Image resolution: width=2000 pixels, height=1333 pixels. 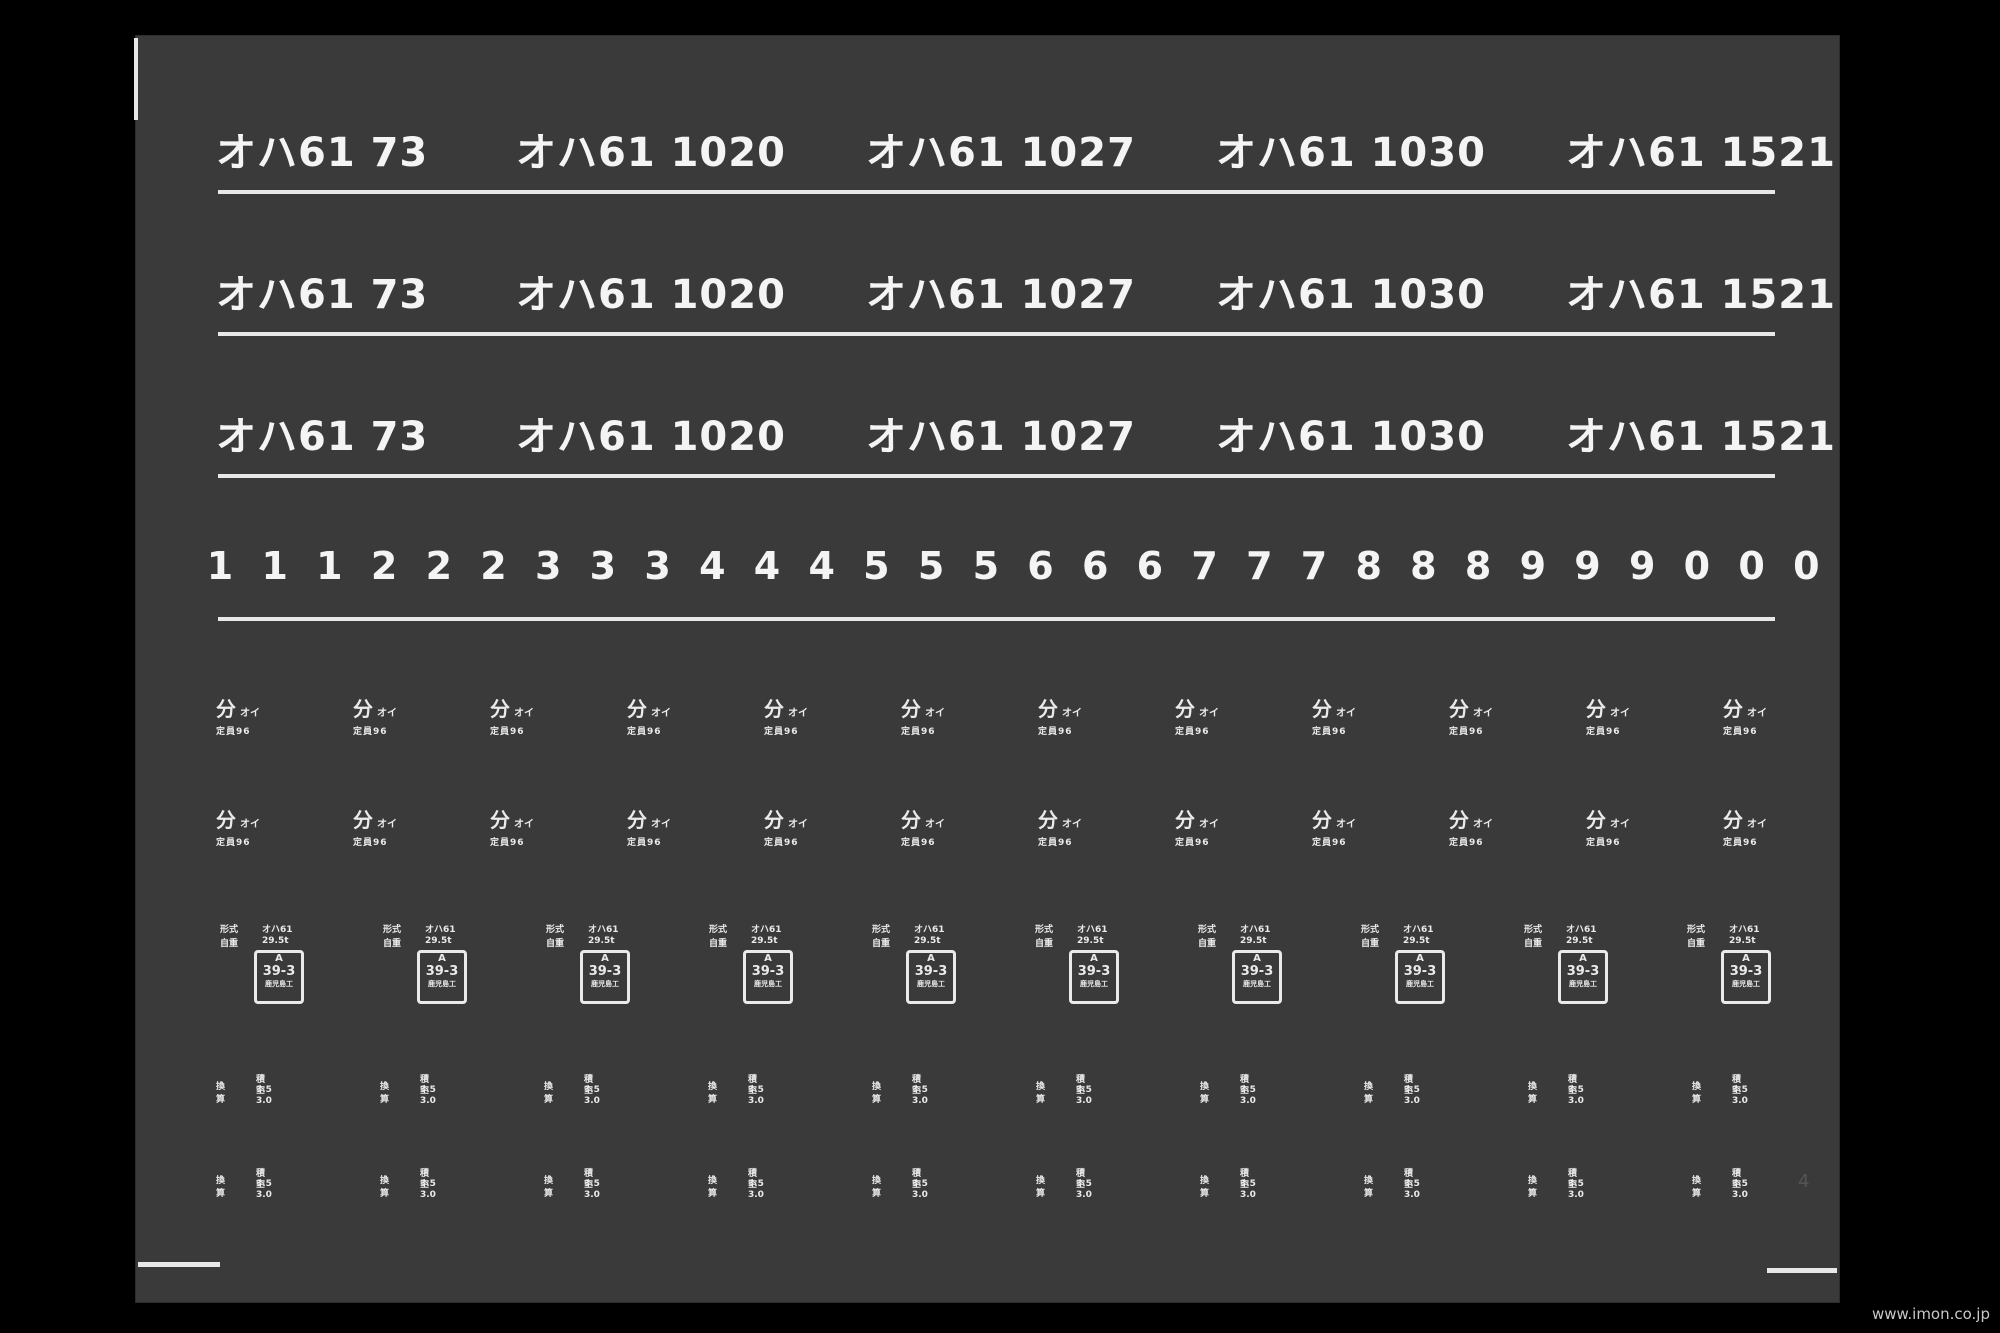 I want to click on watermark: www.imon.co.jp, so click(x=1930, y=1314).